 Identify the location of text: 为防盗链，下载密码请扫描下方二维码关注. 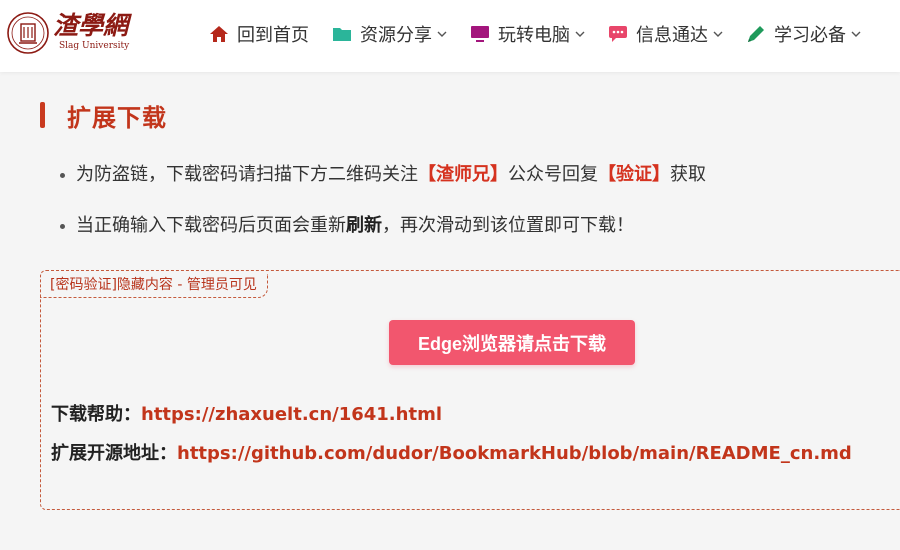
(247, 174).